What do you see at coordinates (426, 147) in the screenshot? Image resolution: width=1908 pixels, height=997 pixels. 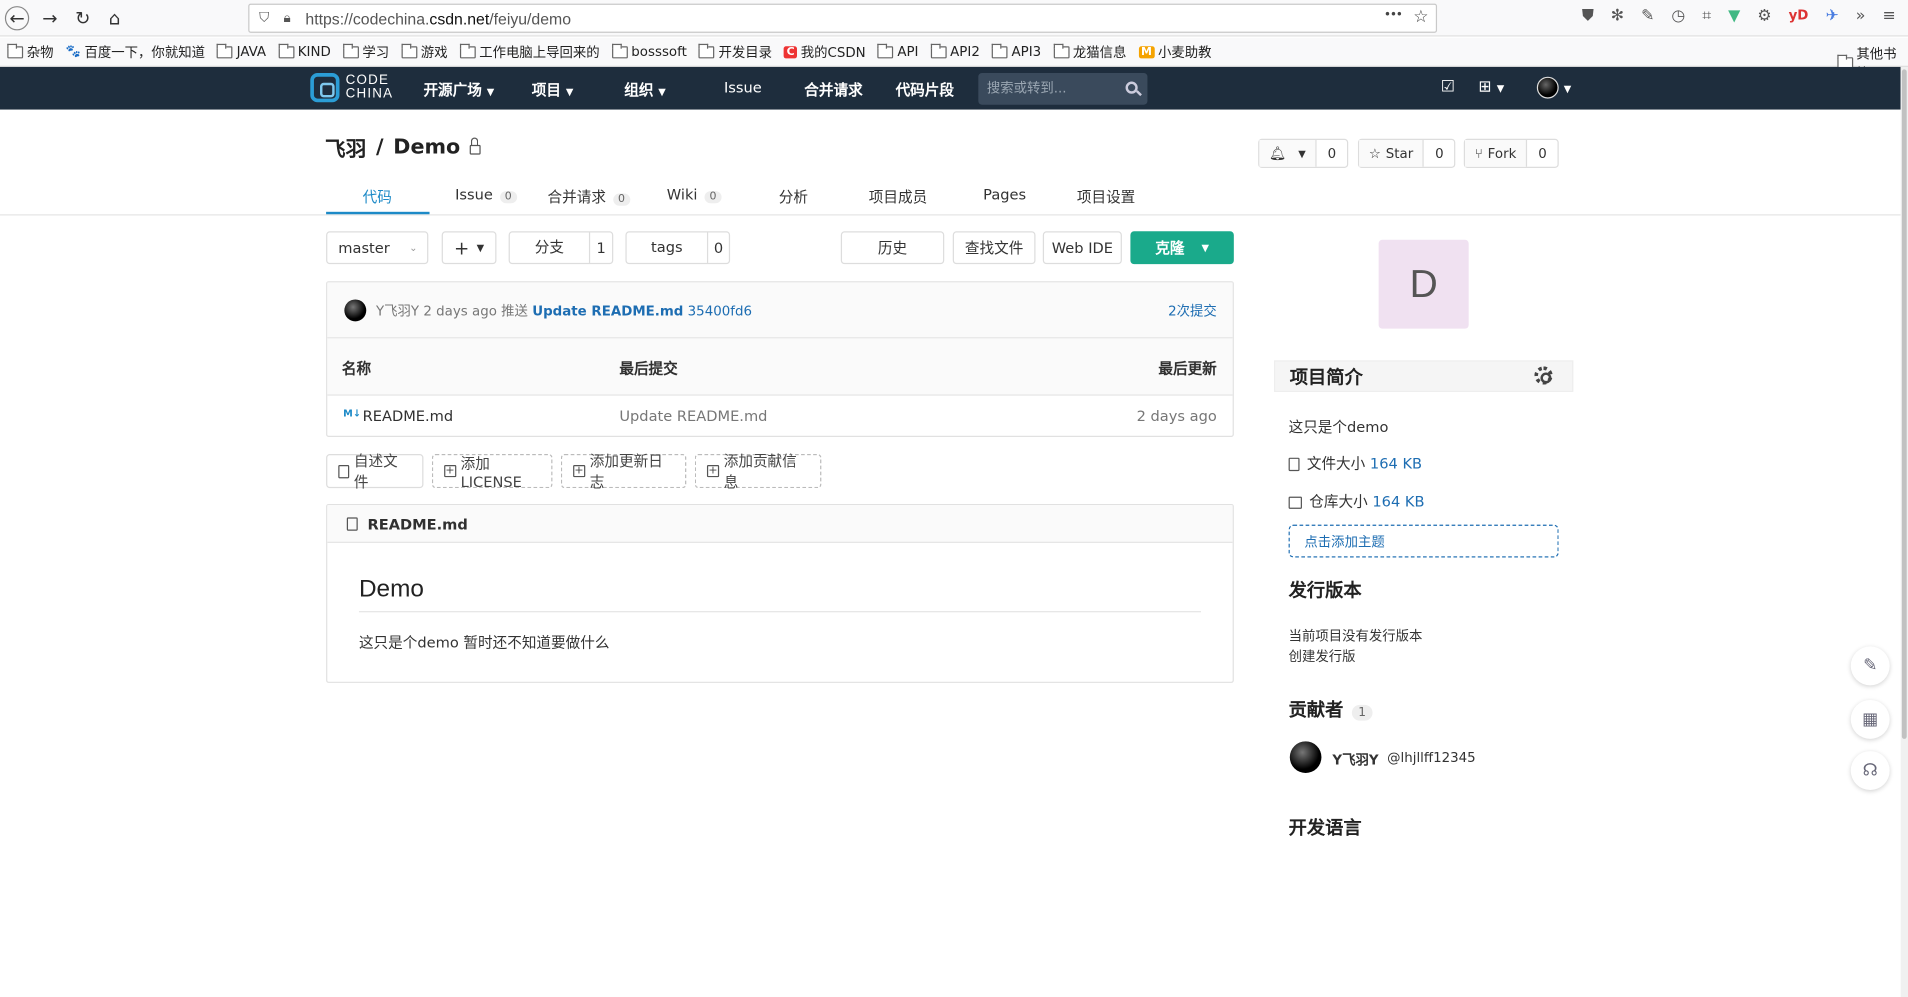 I see `project-name: Demo` at bounding box center [426, 147].